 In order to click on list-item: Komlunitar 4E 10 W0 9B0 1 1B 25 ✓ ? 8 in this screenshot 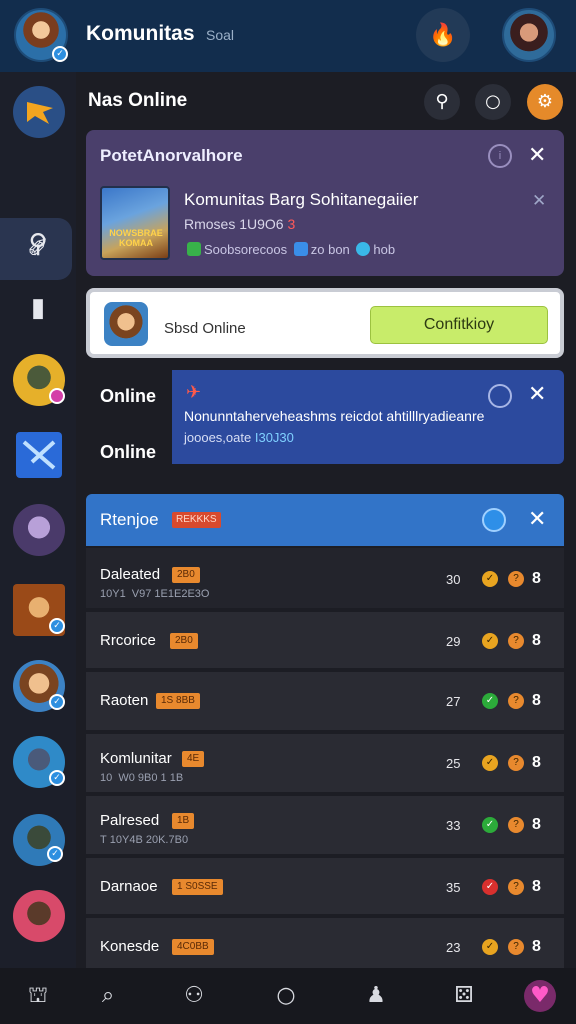, I will do `click(325, 764)`.